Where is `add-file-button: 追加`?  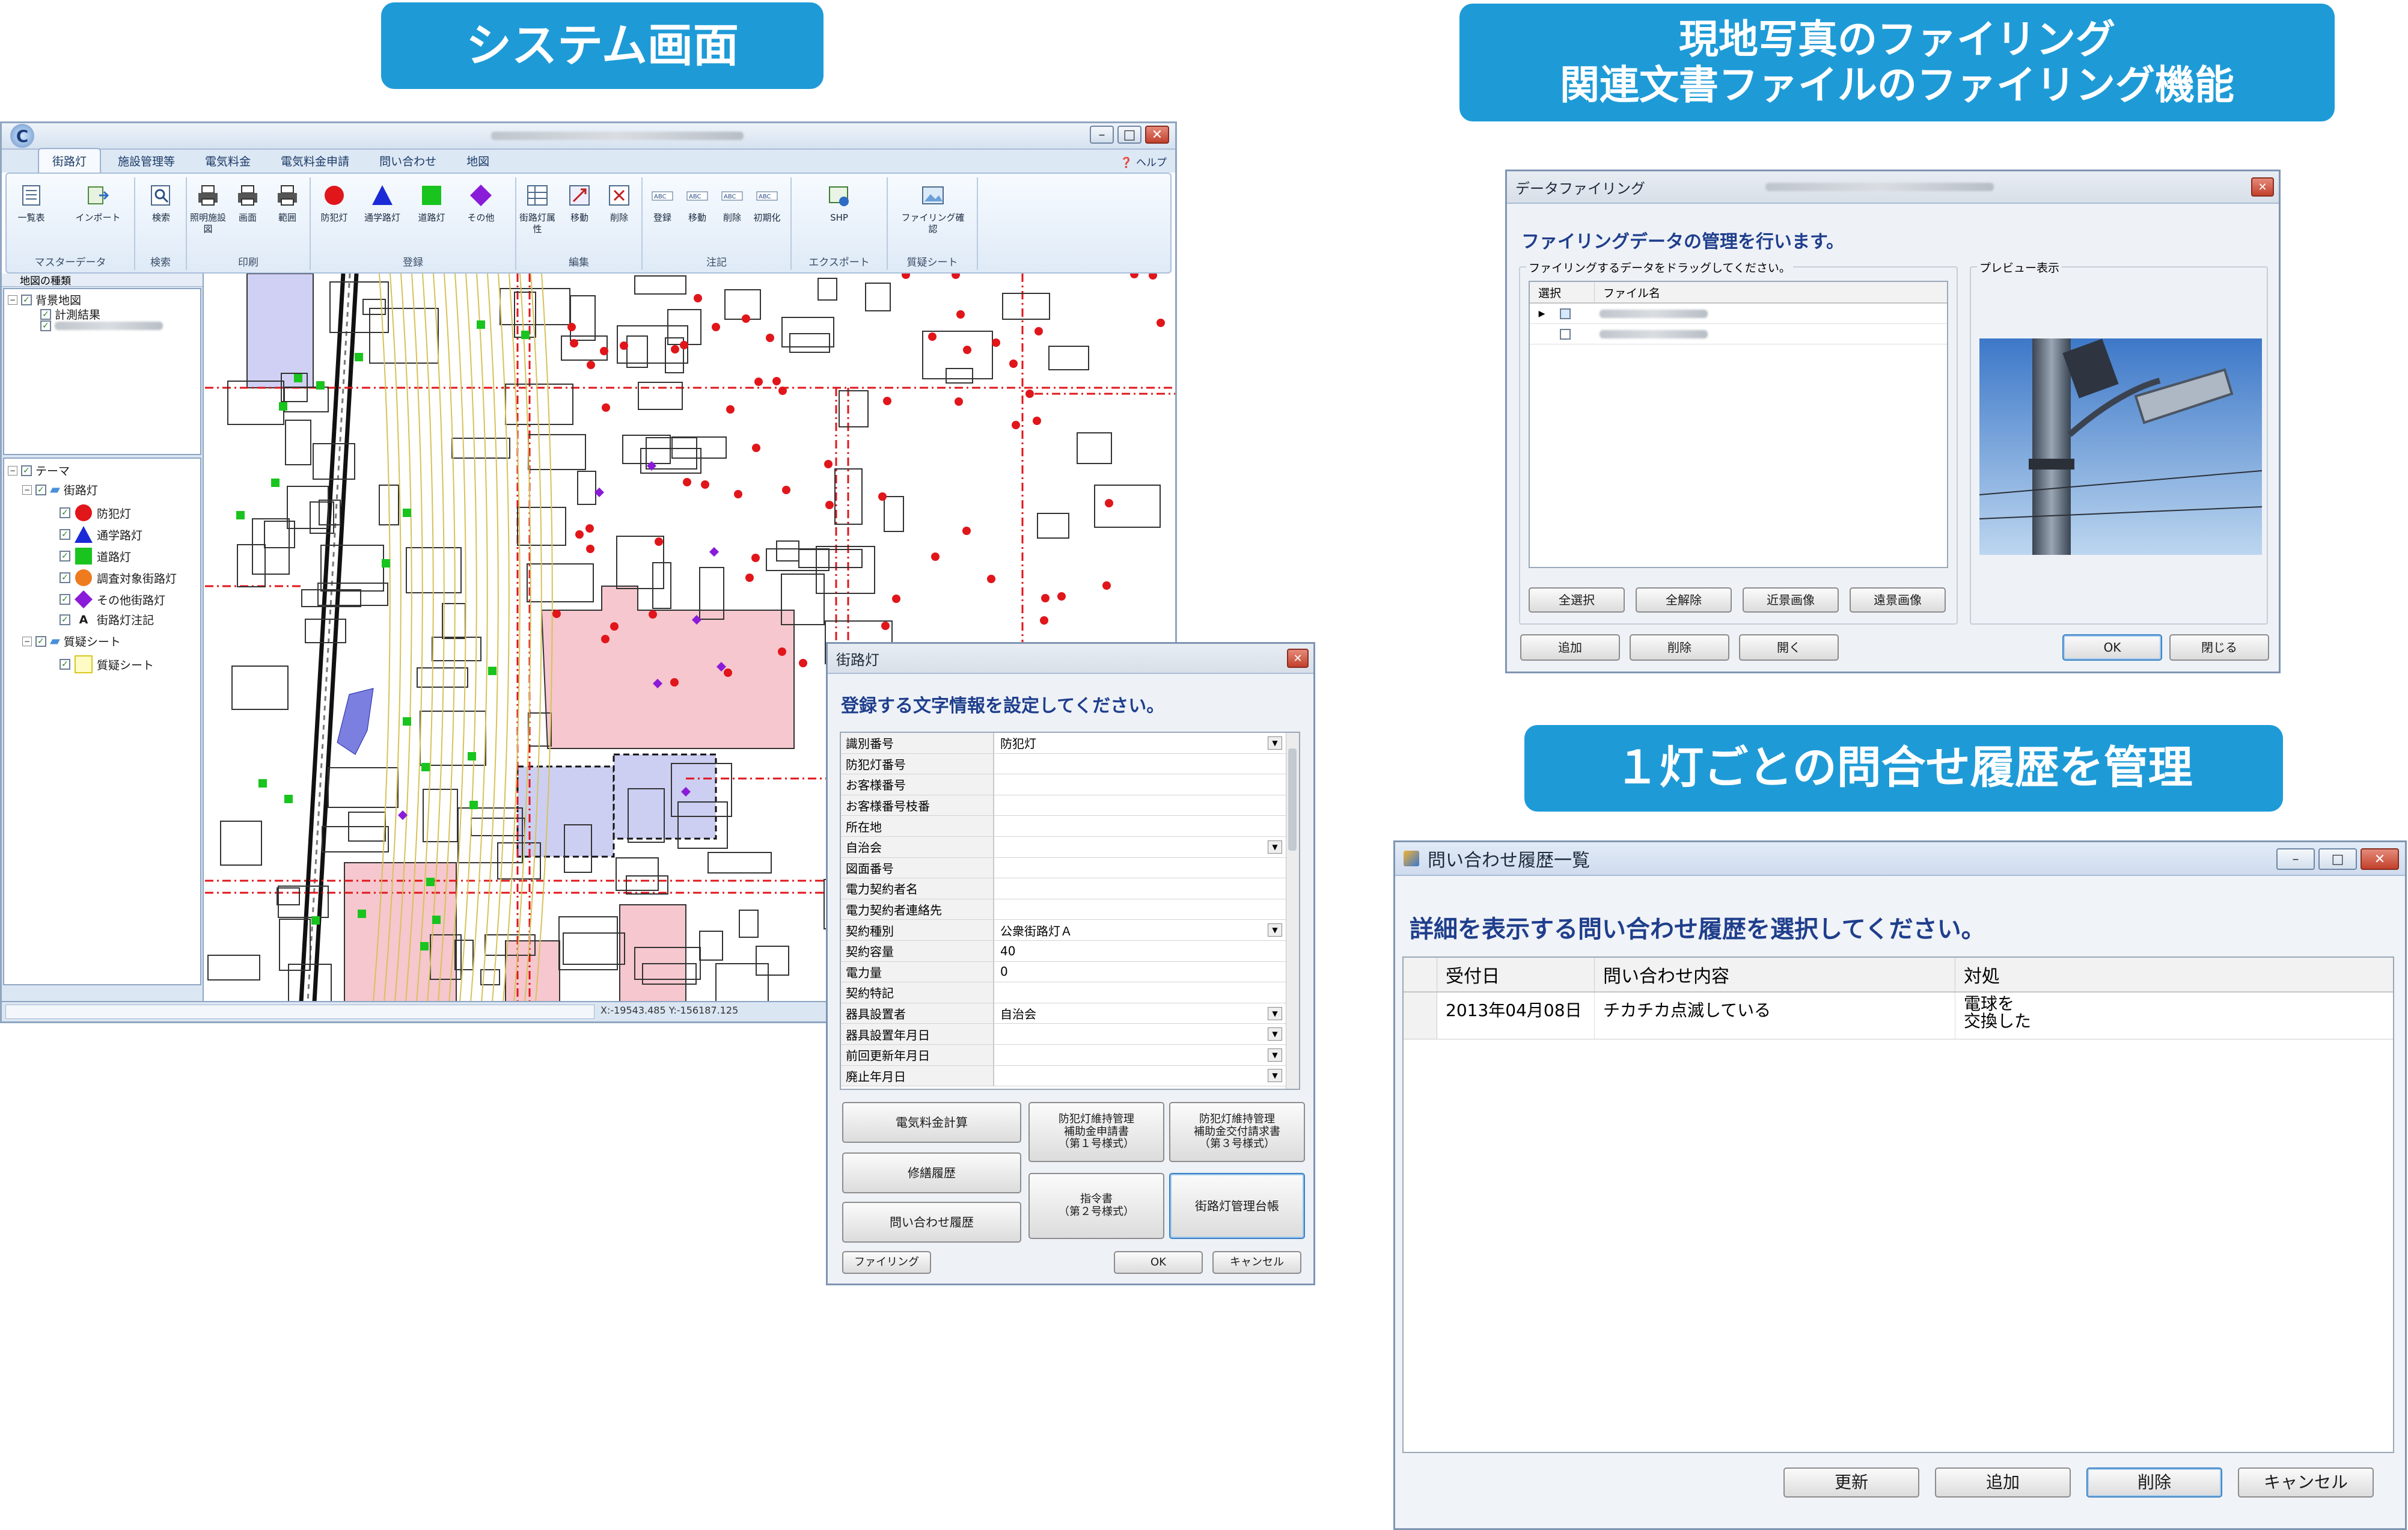 add-file-button: 追加 is located at coordinates (1570, 647).